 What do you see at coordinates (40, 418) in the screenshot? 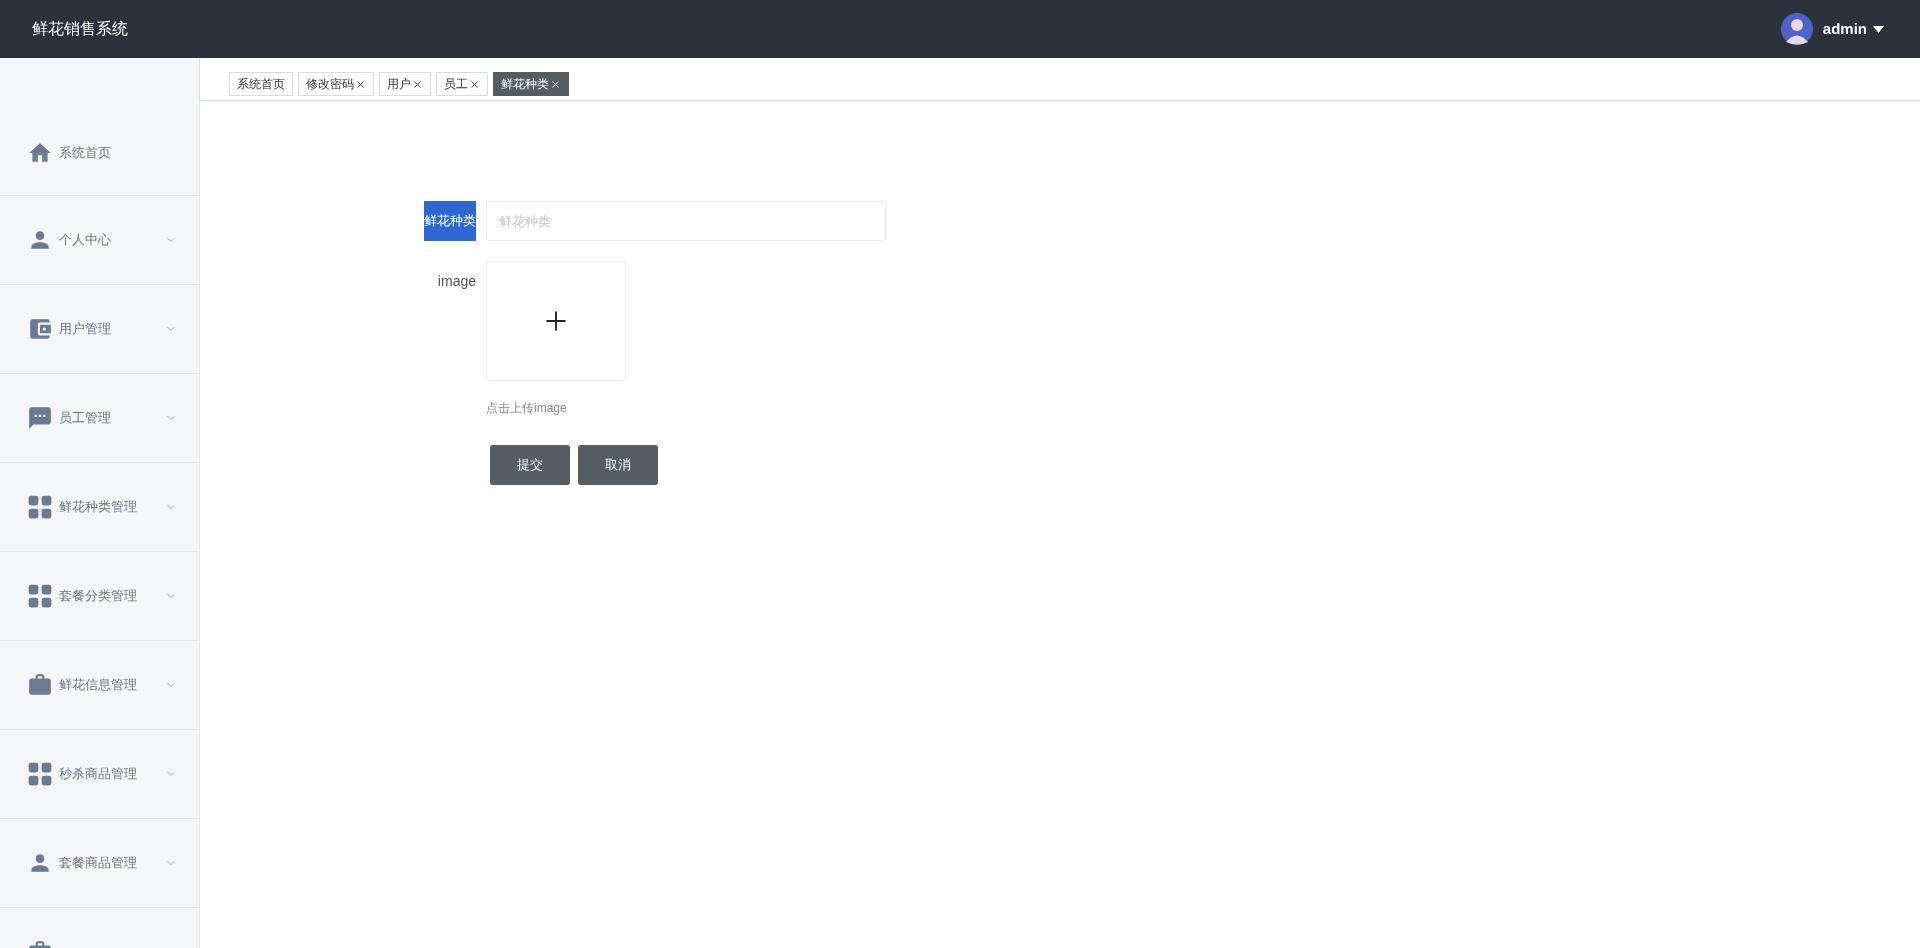
I see `chat-icon` at bounding box center [40, 418].